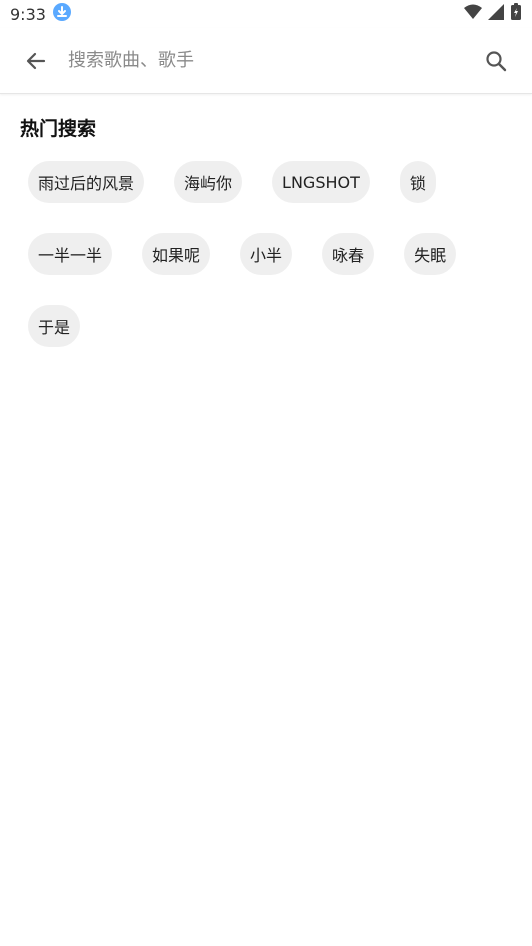 This screenshot has height=946, width=532. I want to click on wifi-icon, so click(473, 14).